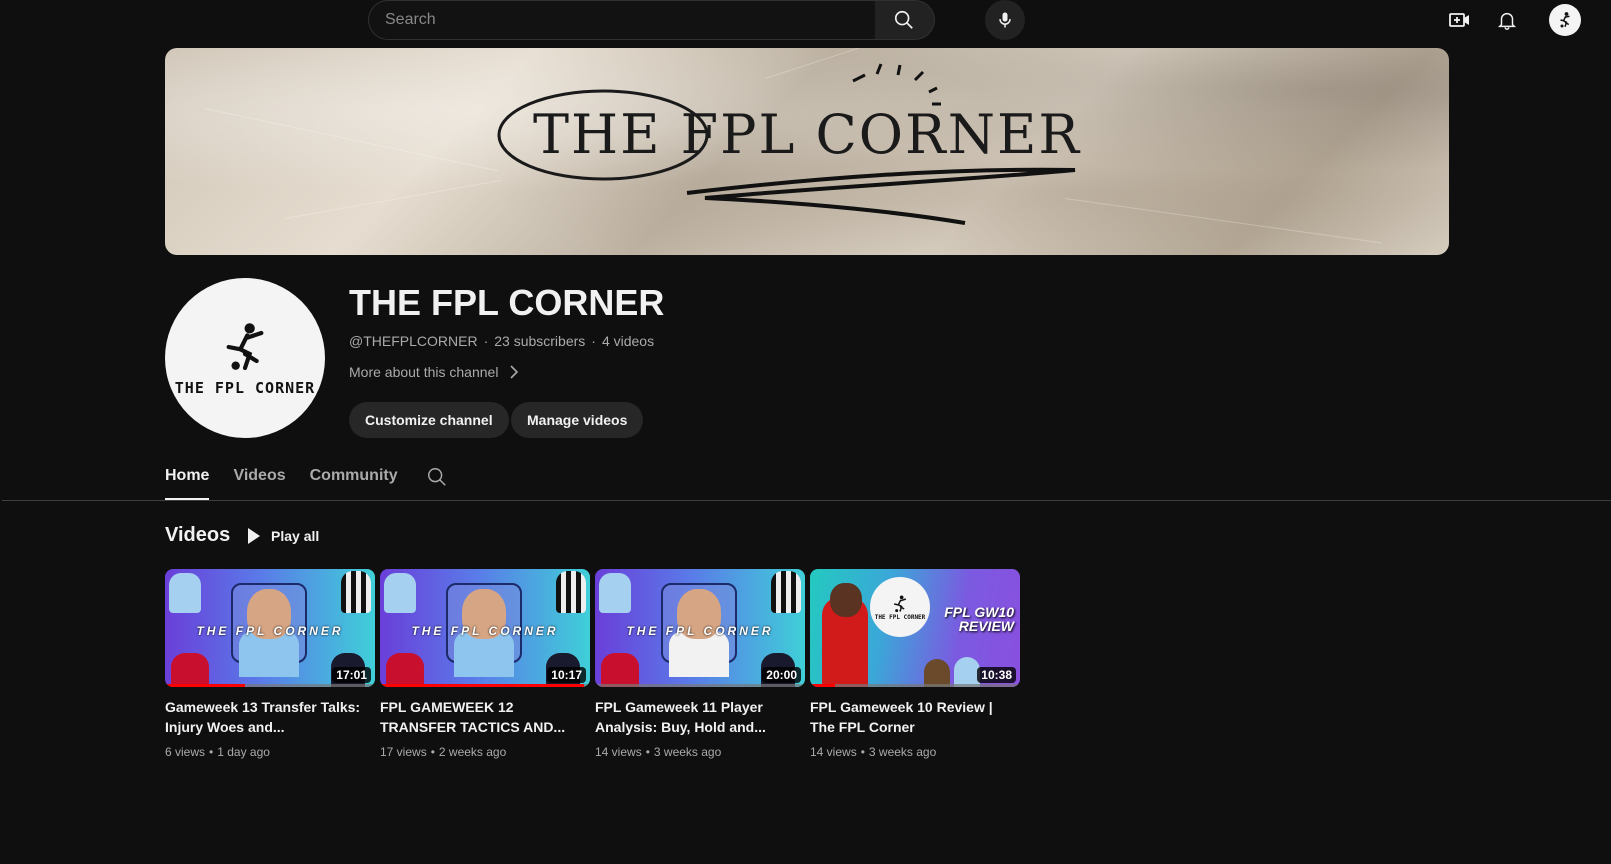 Image resolution: width=1611 pixels, height=864 pixels. I want to click on mic-icon, so click(1005, 20).